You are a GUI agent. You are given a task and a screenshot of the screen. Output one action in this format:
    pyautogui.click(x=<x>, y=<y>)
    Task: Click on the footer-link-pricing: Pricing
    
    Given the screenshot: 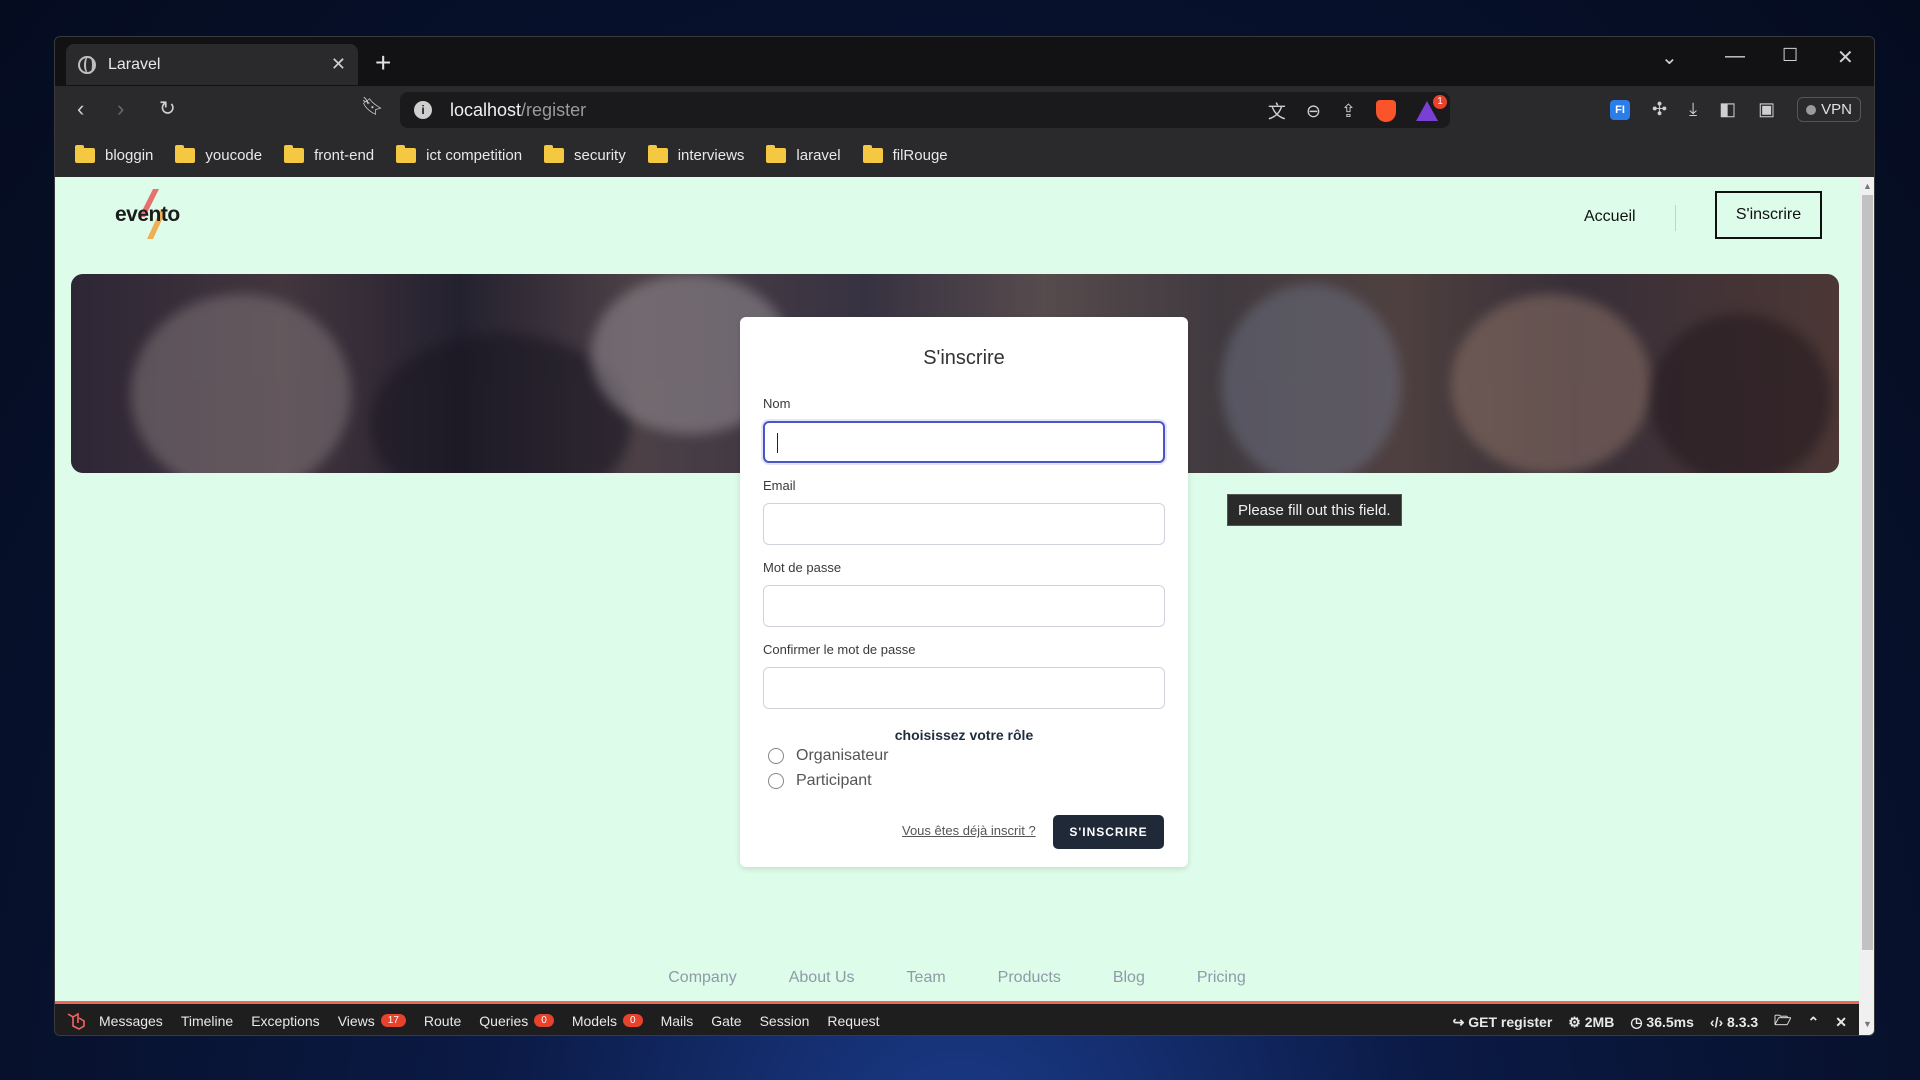 What is the action you would take?
    pyautogui.click(x=1221, y=978)
    